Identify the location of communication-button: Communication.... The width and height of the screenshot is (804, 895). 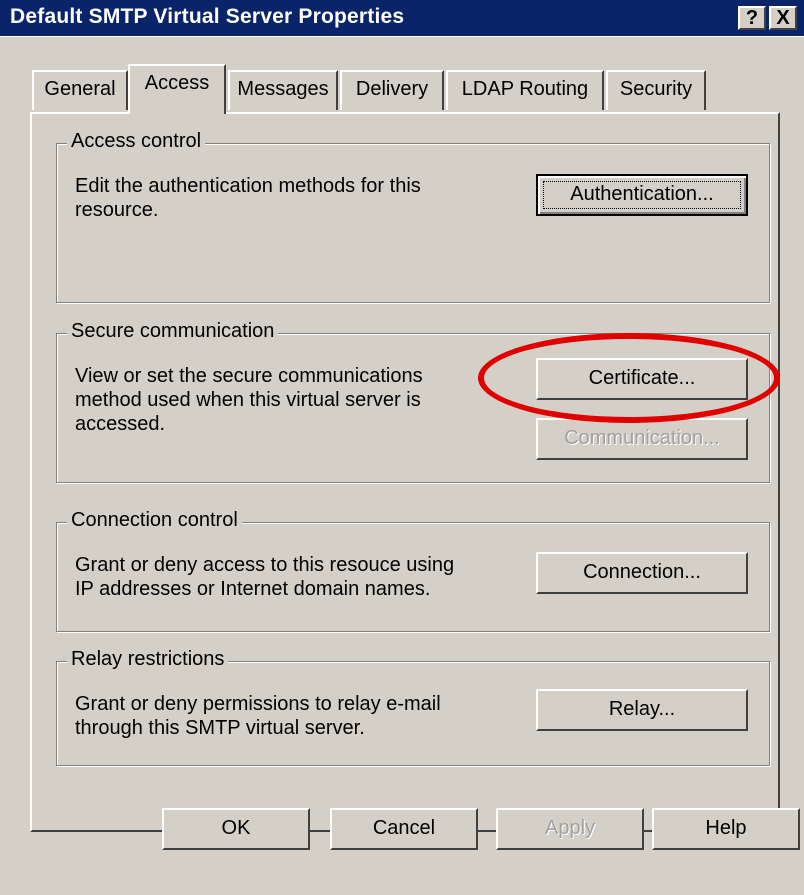
(642, 439).